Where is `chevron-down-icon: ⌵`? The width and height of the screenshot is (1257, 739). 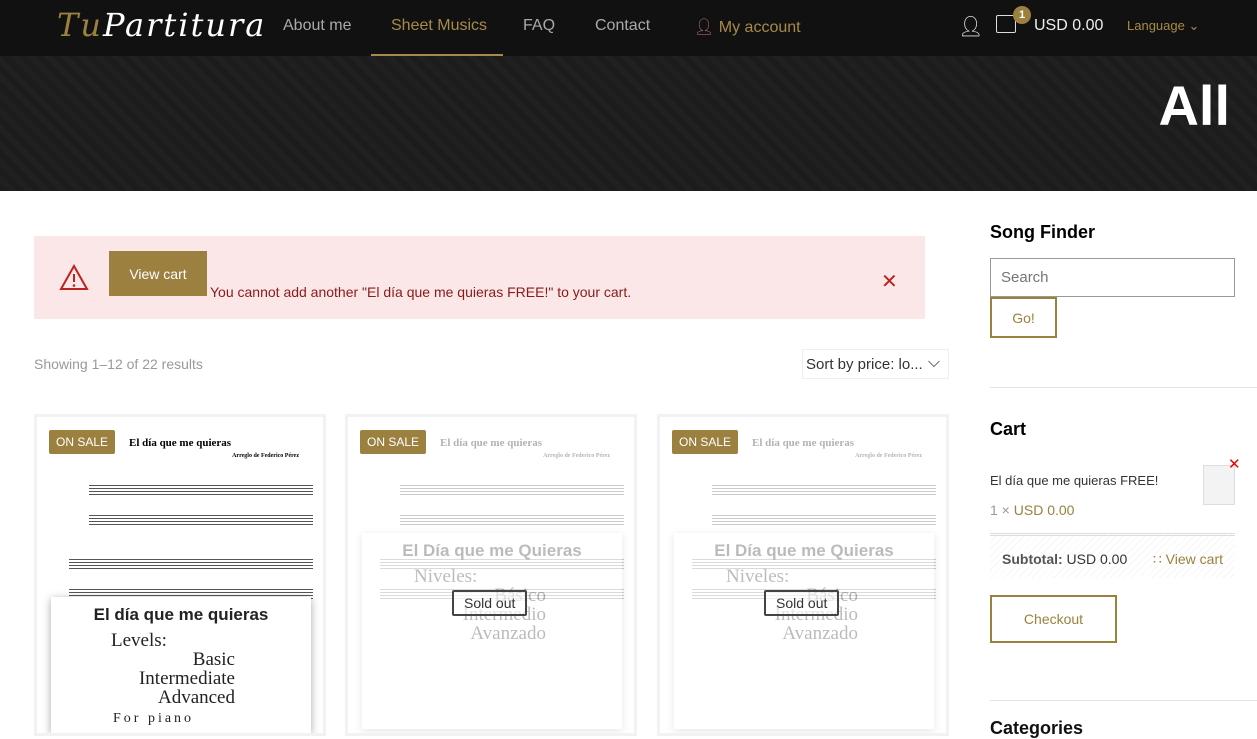 chevron-down-icon: ⌵ is located at coordinates (933, 362).